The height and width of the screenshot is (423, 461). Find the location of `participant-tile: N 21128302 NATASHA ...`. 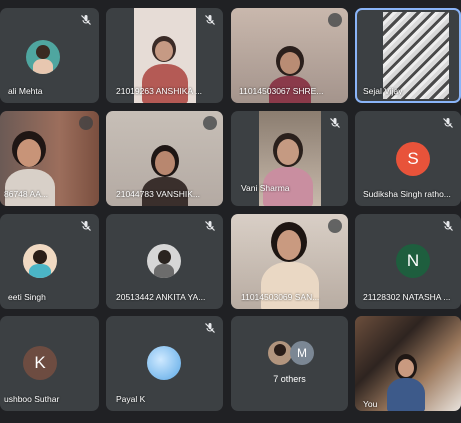

participant-tile: N 21128302 NATASHA ... is located at coordinates (408, 261).